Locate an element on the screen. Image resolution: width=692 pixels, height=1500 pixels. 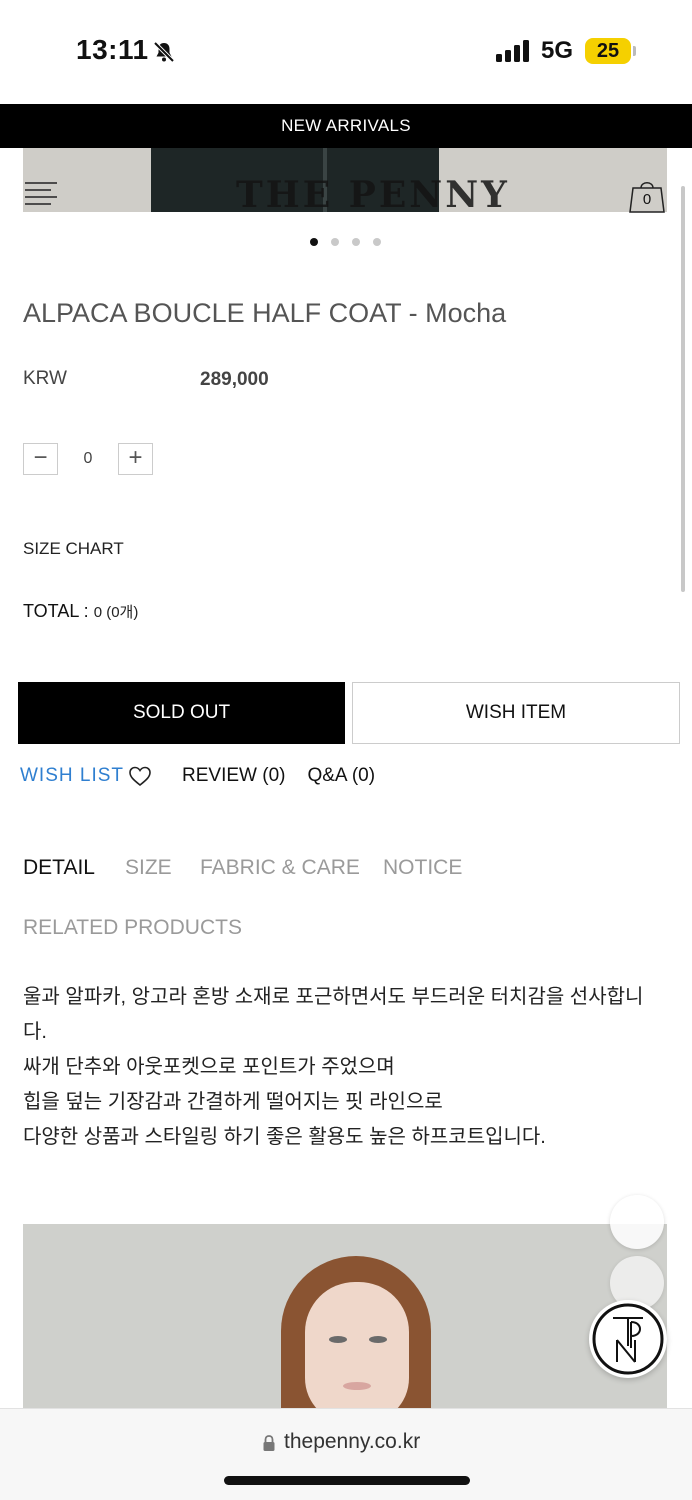
cart-count: 0 is located at coordinates (647, 199).